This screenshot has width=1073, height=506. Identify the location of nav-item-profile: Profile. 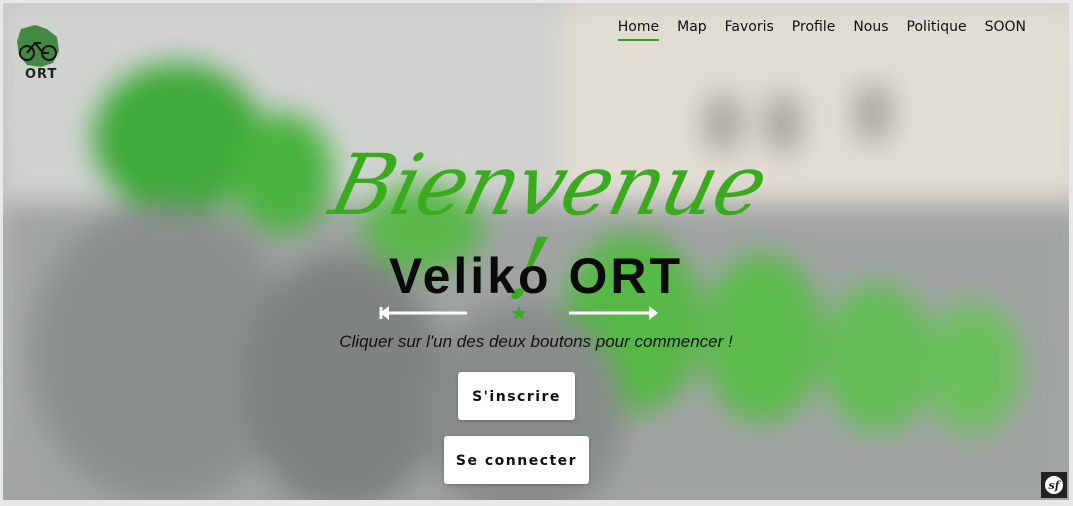
(814, 29).